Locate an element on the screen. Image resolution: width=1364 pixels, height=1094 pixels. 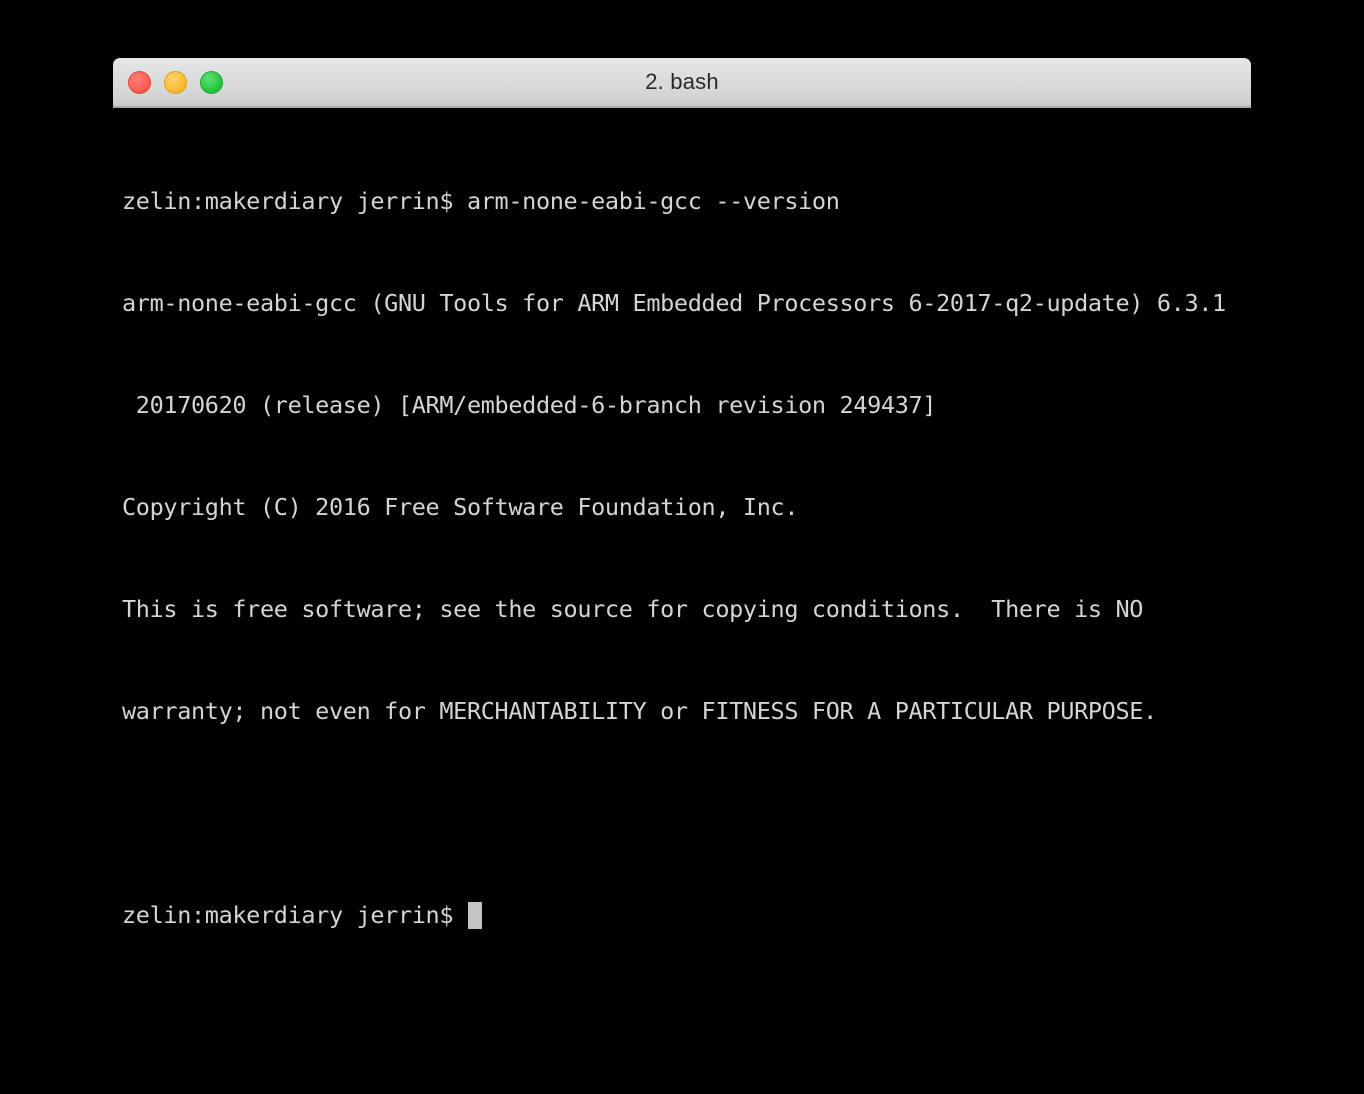
terminal-prompt-line: zelin:makerdiary jerrin$ is located at coordinates (686, 915).